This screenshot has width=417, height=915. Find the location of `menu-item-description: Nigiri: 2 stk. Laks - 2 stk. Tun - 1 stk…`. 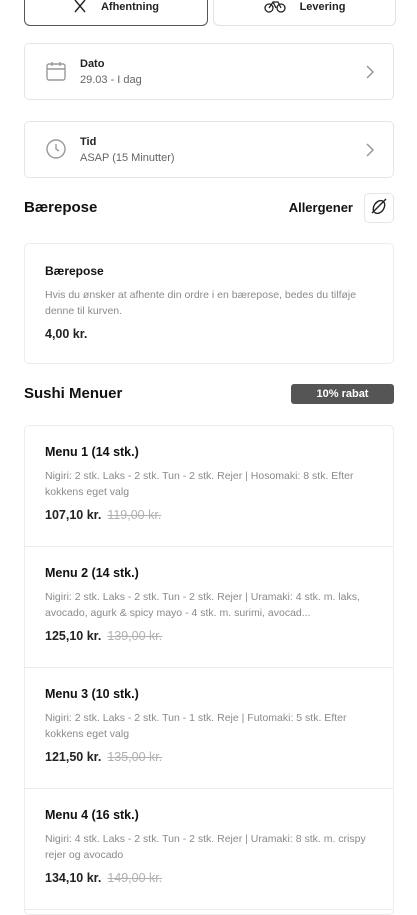

menu-item-description: Nigiri: 2 stk. Laks - 2 stk. Tun - 1 stk… is located at coordinates (196, 726).